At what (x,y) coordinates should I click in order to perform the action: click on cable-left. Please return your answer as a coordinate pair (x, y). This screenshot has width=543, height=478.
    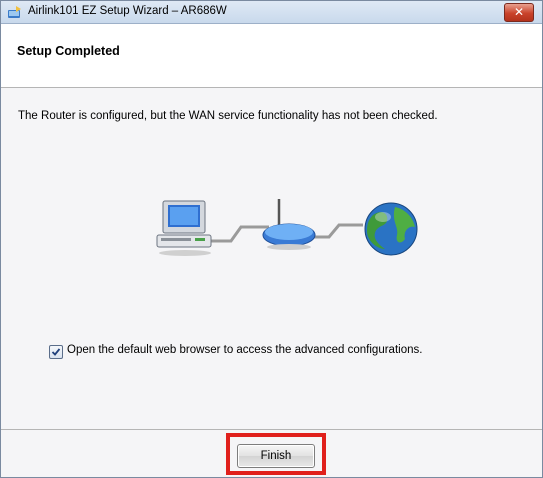
    Looking at the image, I should click on (240, 234).